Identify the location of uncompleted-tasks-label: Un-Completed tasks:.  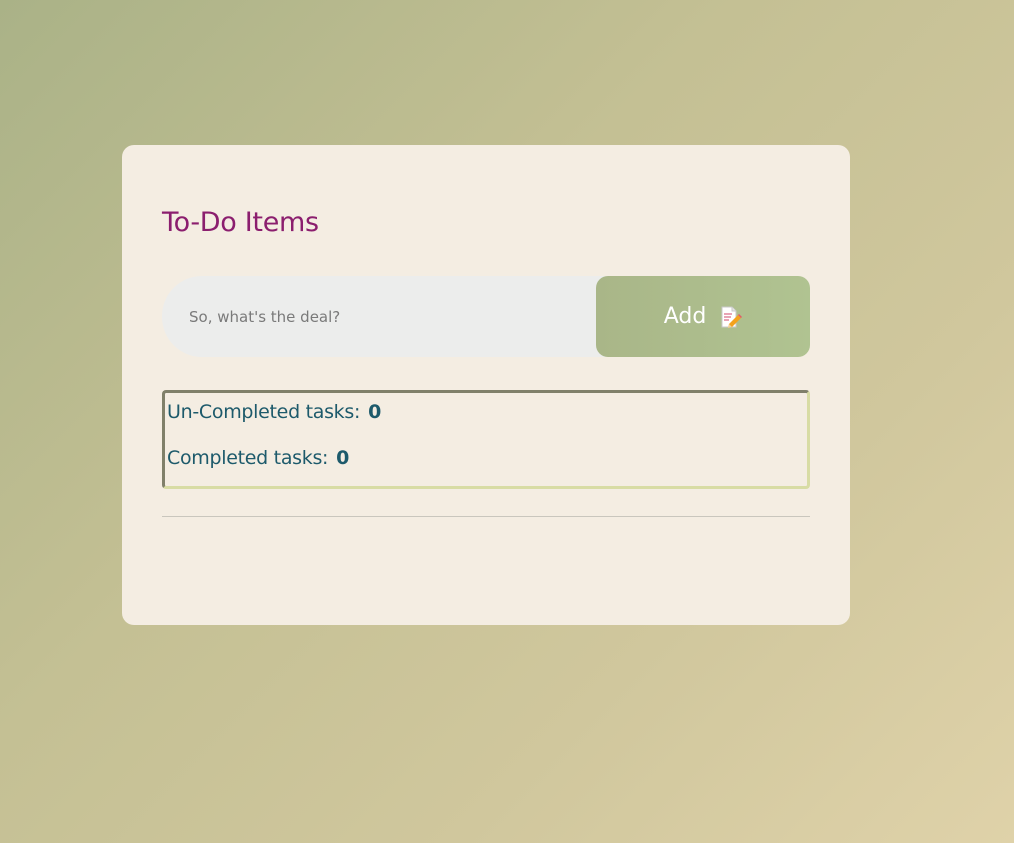
(264, 412).